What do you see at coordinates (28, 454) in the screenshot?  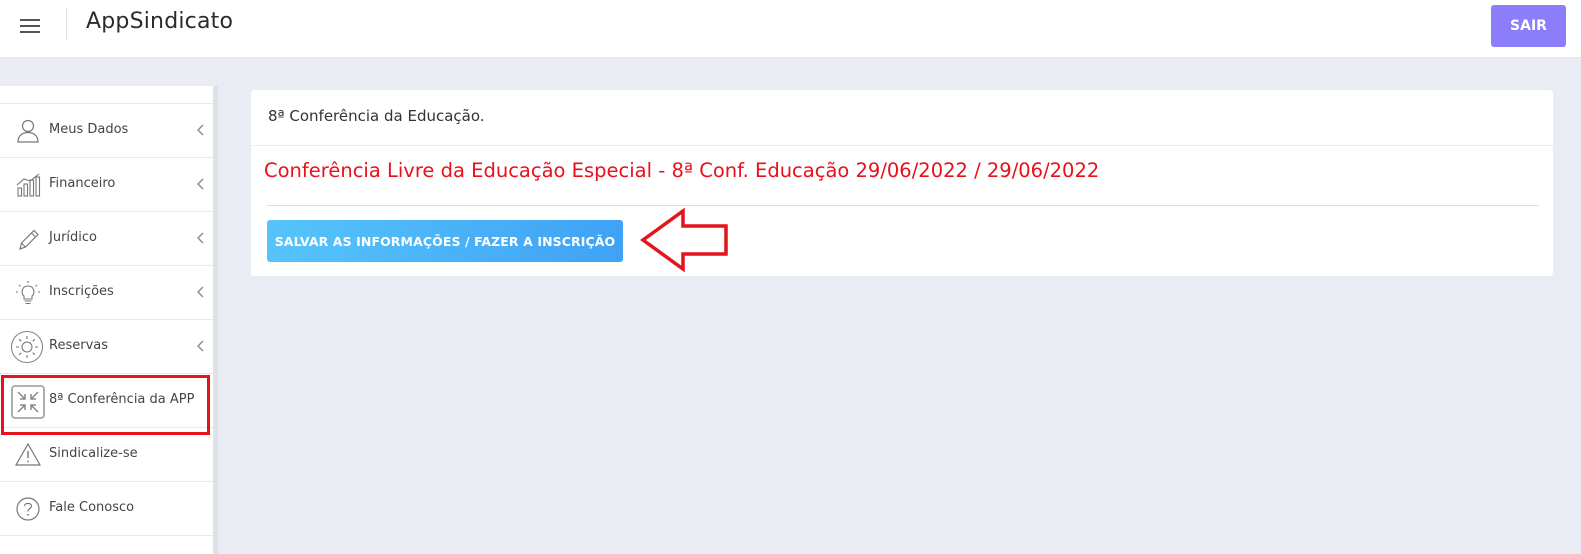 I see `warning-icon` at bounding box center [28, 454].